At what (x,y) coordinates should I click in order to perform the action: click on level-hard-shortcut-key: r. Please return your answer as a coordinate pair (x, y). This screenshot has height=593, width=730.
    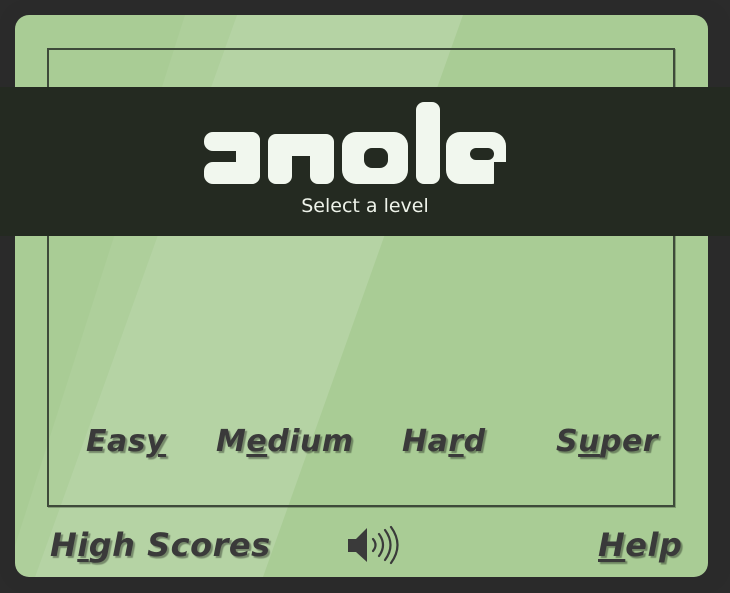
    Looking at the image, I should click on (456, 441).